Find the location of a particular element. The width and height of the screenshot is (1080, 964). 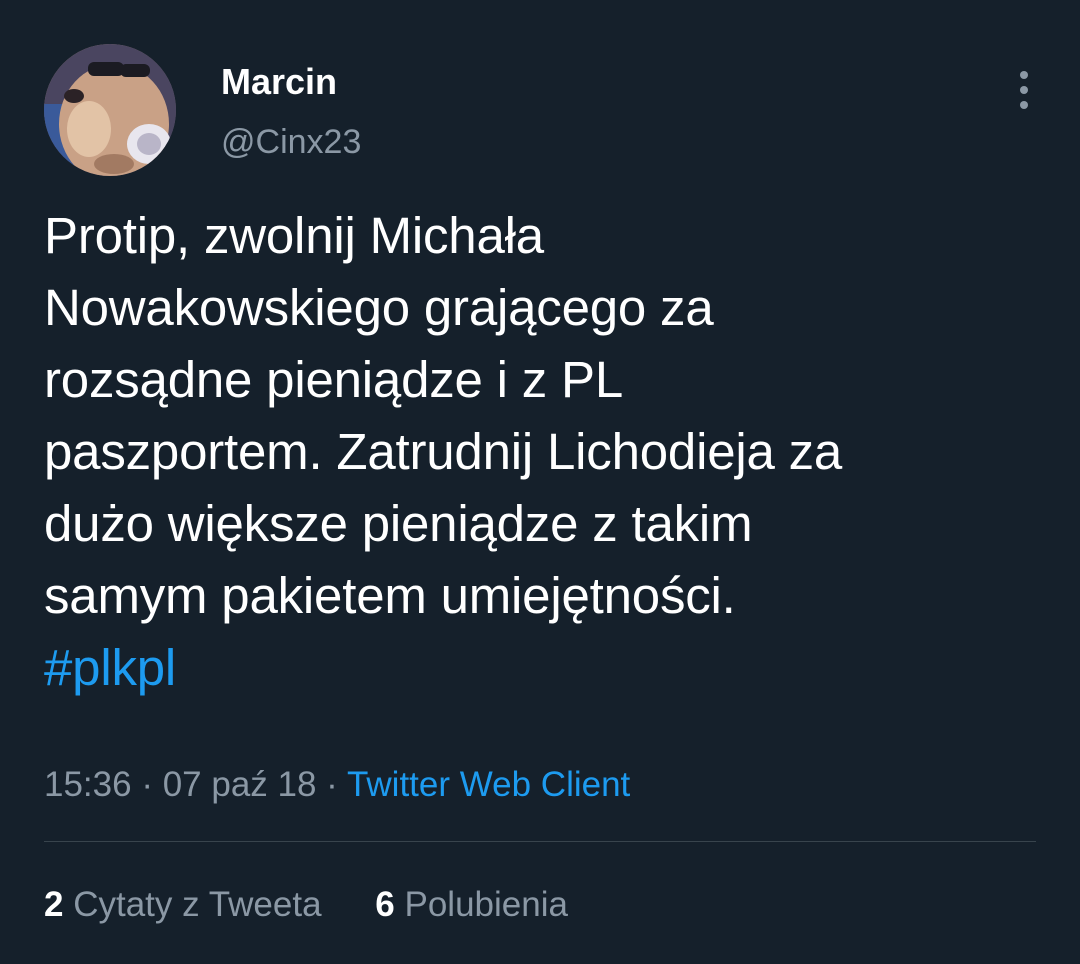

dog-with-sunglasses-avatar-icon is located at coordinates (110, 110).